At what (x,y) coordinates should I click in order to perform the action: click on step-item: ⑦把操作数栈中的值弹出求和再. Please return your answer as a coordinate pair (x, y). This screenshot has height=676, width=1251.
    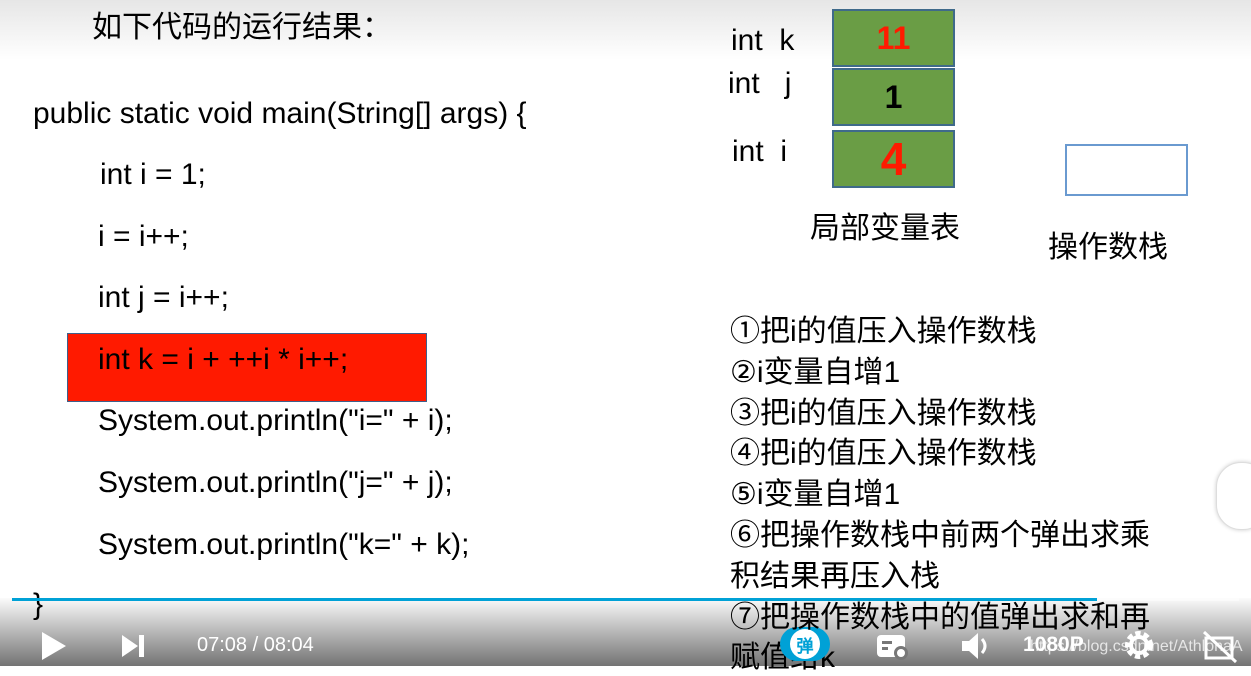
    Looking at the image, I should click on (940, 617).